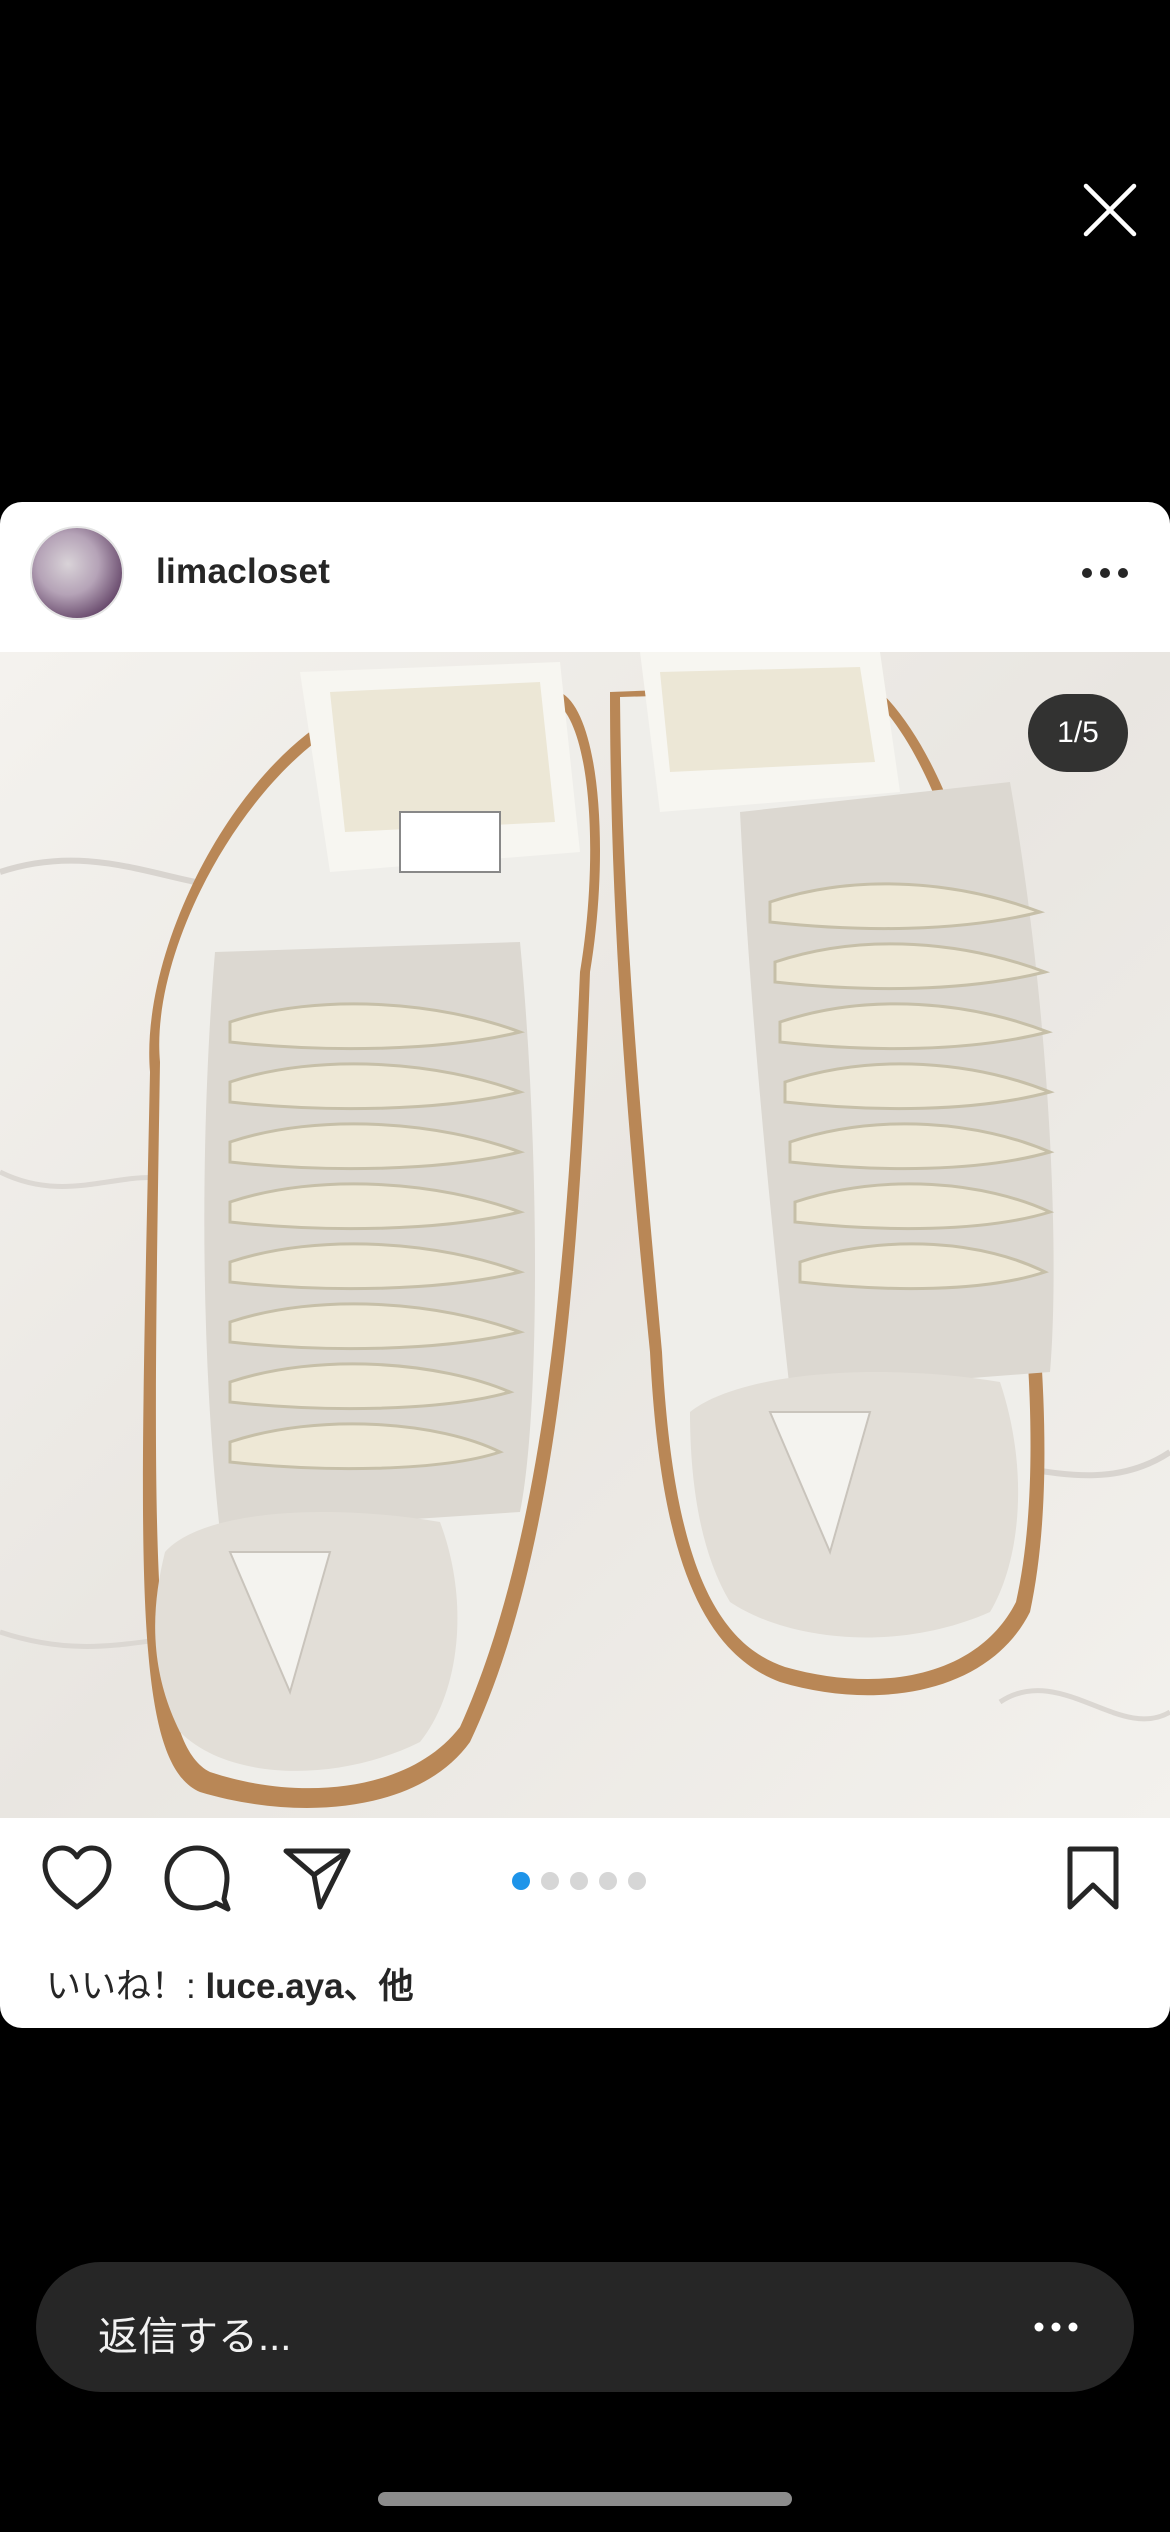 The width and height of the screenshot is (1170, 2532). I want to click on carousel-indicator, so click(579, 1881).